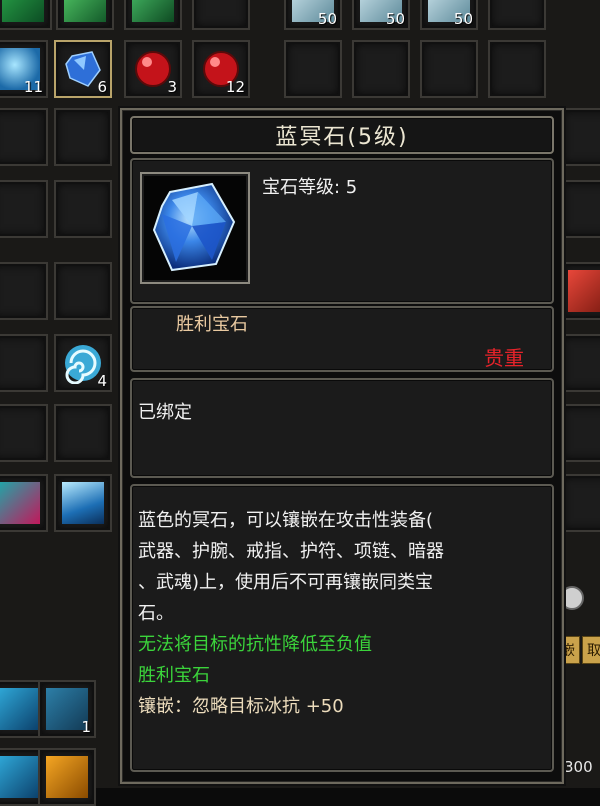 The height and width of the screenshot is (806, 600). Describe the element at coordinates (174, 675) in the screenshot. I see `effect-category: 胜利宝石` at that location.